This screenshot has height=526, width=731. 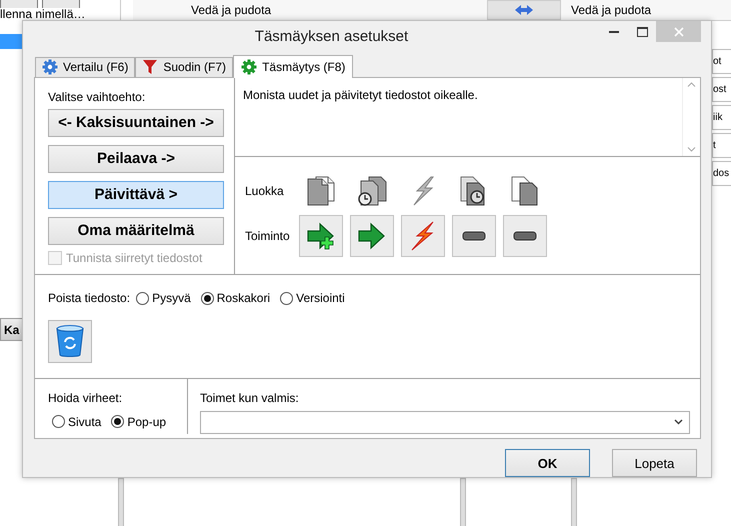 I want to click on tab: Suodin (F7), so click(x=184, y=66).